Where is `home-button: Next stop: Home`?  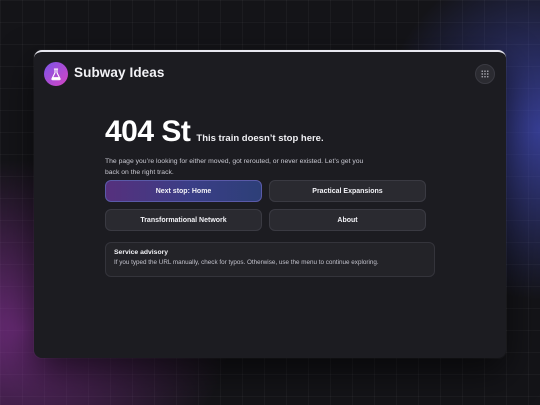
home-button: Next stop: Home is located at coordinates (183, 191).